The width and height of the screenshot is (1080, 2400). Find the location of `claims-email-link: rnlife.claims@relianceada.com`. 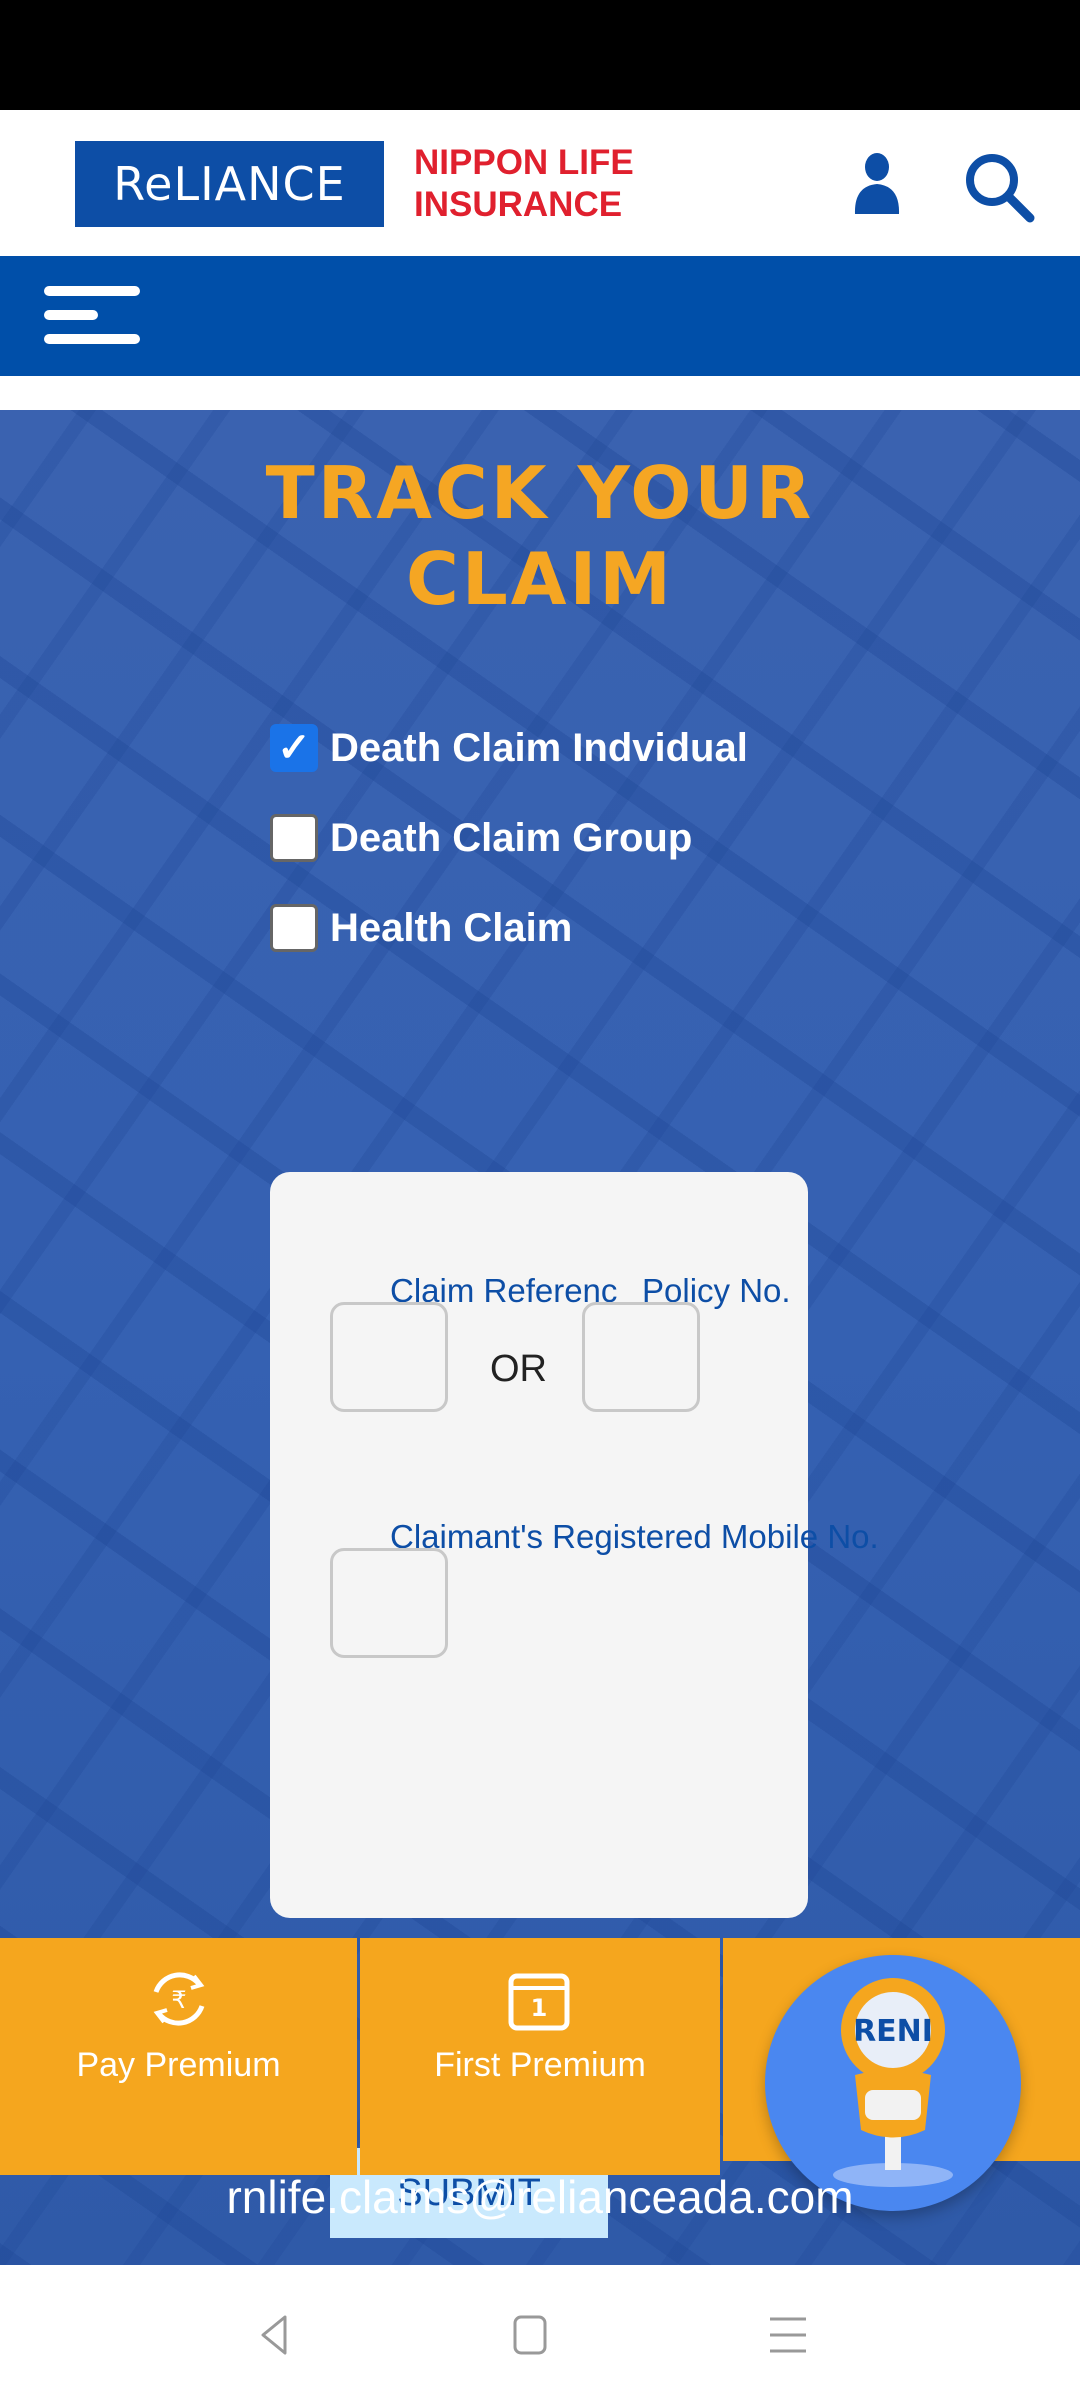

claims-email-link: rnlife.claims@relianceada.com is located at coordinates (540, 2197).